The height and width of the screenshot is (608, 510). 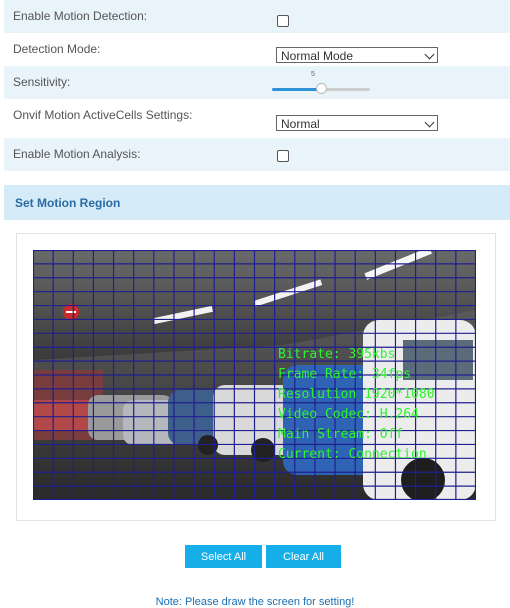 I want to click on sensitivity-value: 5, so click(x=313, y=74).